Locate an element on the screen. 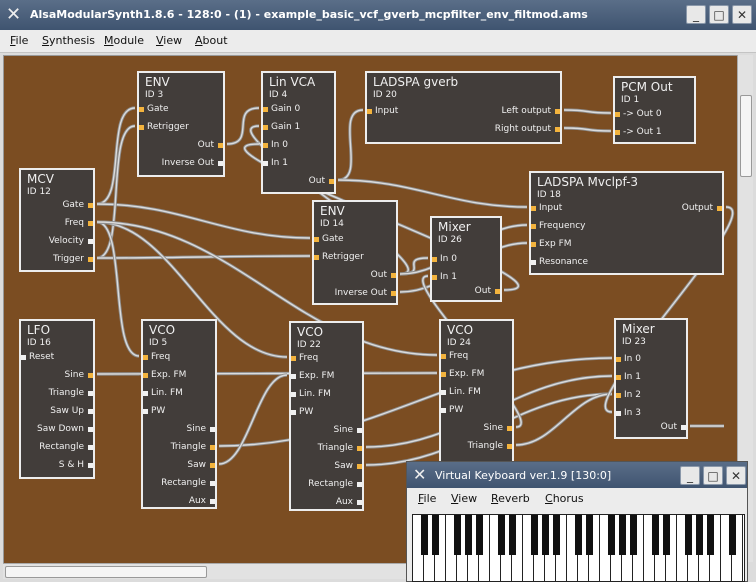  menu-module: Module is located at coordinates (124, 40).